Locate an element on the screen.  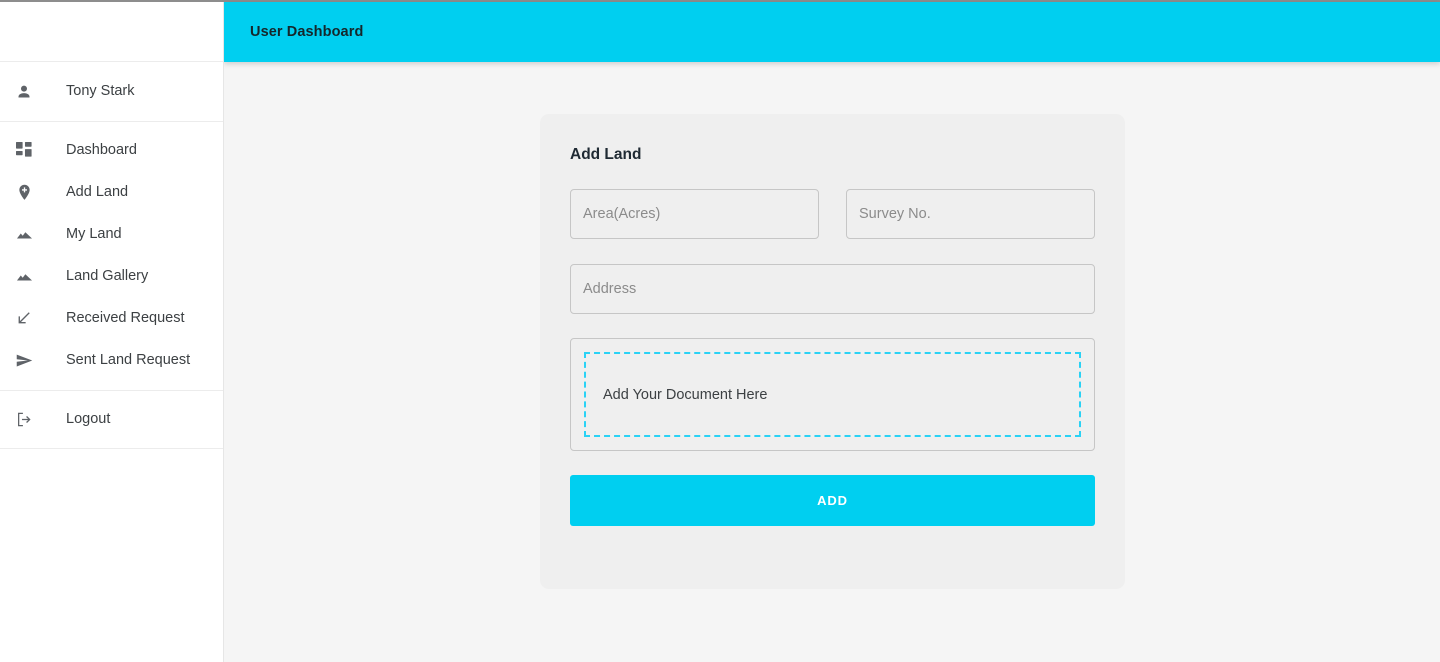
add-button: ADD is located at coordinates (832, 500).